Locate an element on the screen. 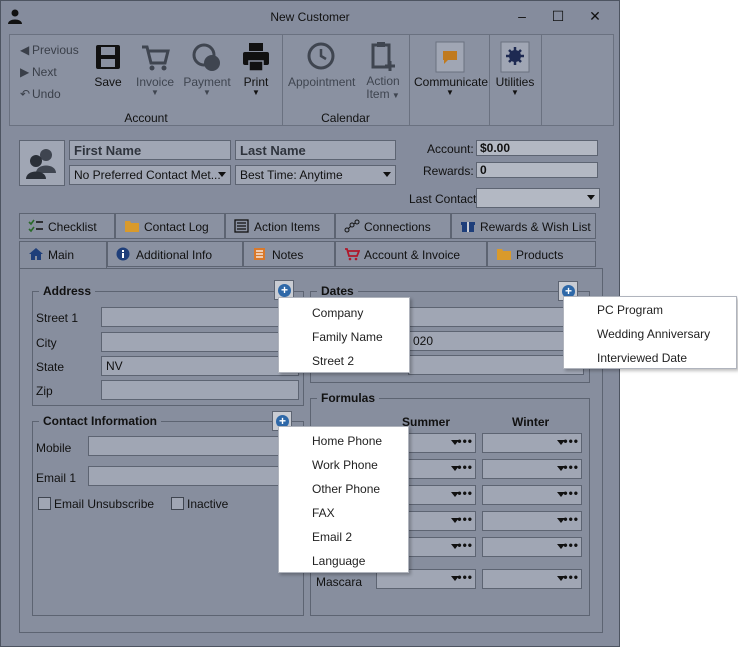 Image resolution: width=738 pixels, height=647 pixels. contact-info-legend: Contact Information is located at coordinates (100, 421).